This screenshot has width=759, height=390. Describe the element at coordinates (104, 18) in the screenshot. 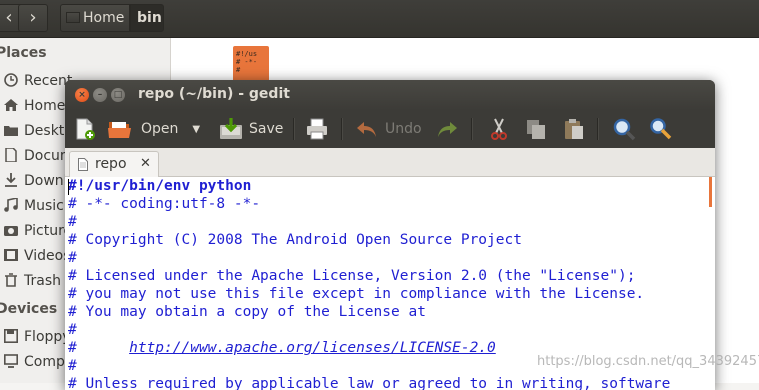

I see `breadcrumb-home-label: Home` at that location.